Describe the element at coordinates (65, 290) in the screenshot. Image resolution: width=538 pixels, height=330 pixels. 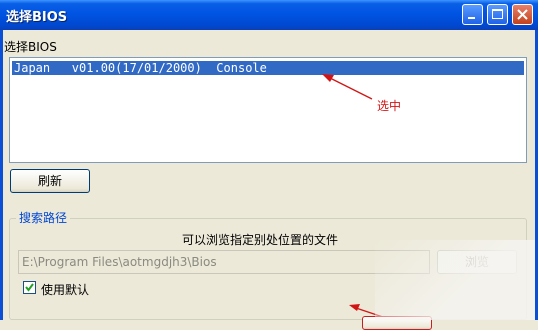
I see `use-default-label: 使用默认` at that location.